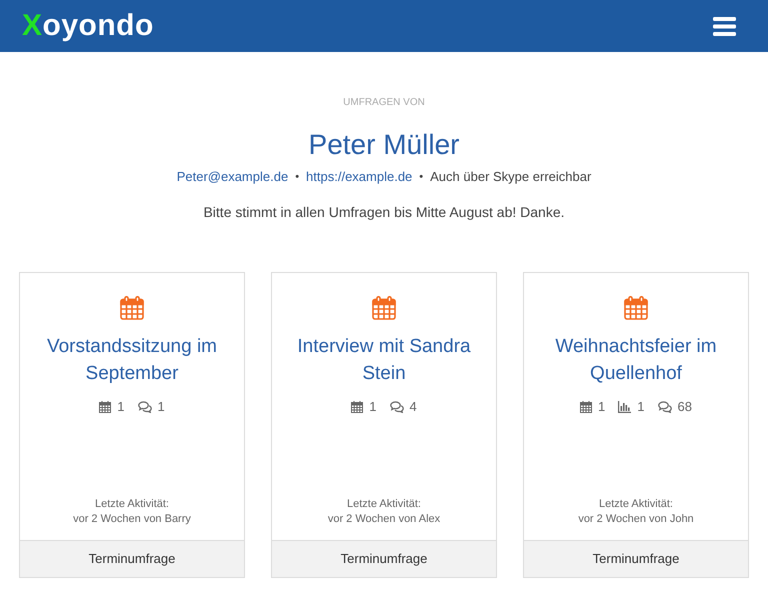 The image size is (768, 604). I want to click on activity-text: vor 2 Wochen von Alex, so click(384, 519).